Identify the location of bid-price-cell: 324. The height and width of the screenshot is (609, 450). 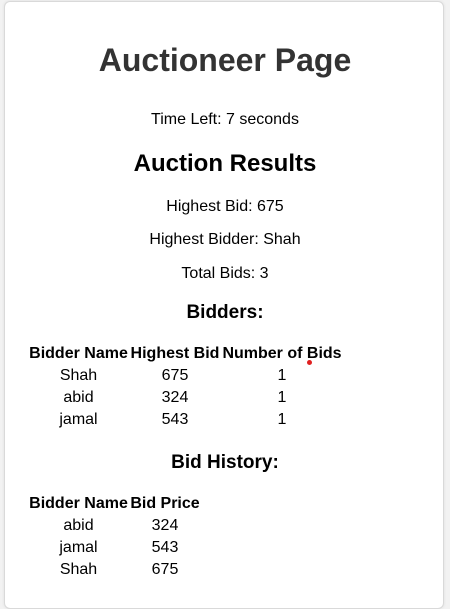
(165, 525).